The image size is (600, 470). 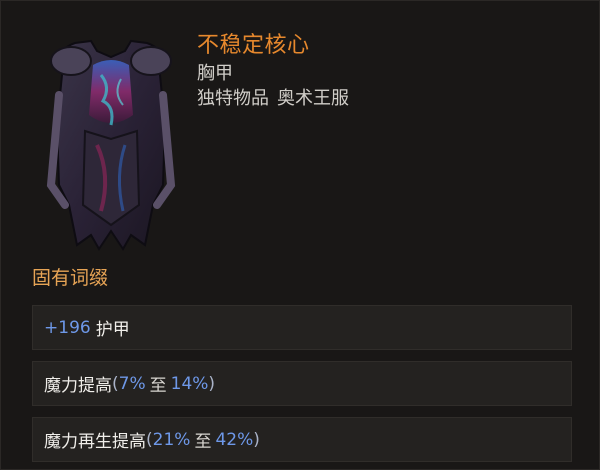 What do you see at coordinates (273, 71) in the screenshot?
I see `item-header: 不稳定核心 胸甲 独特物品 奥术王服` at bounding box center [273, 71].